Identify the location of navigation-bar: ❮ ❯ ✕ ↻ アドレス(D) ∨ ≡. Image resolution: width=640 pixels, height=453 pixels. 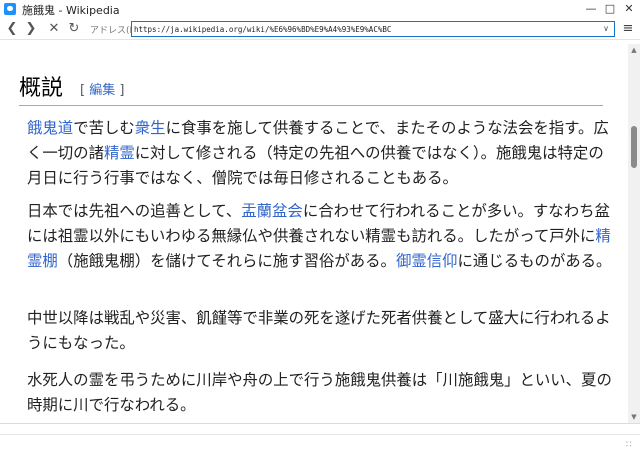
(320, 29).